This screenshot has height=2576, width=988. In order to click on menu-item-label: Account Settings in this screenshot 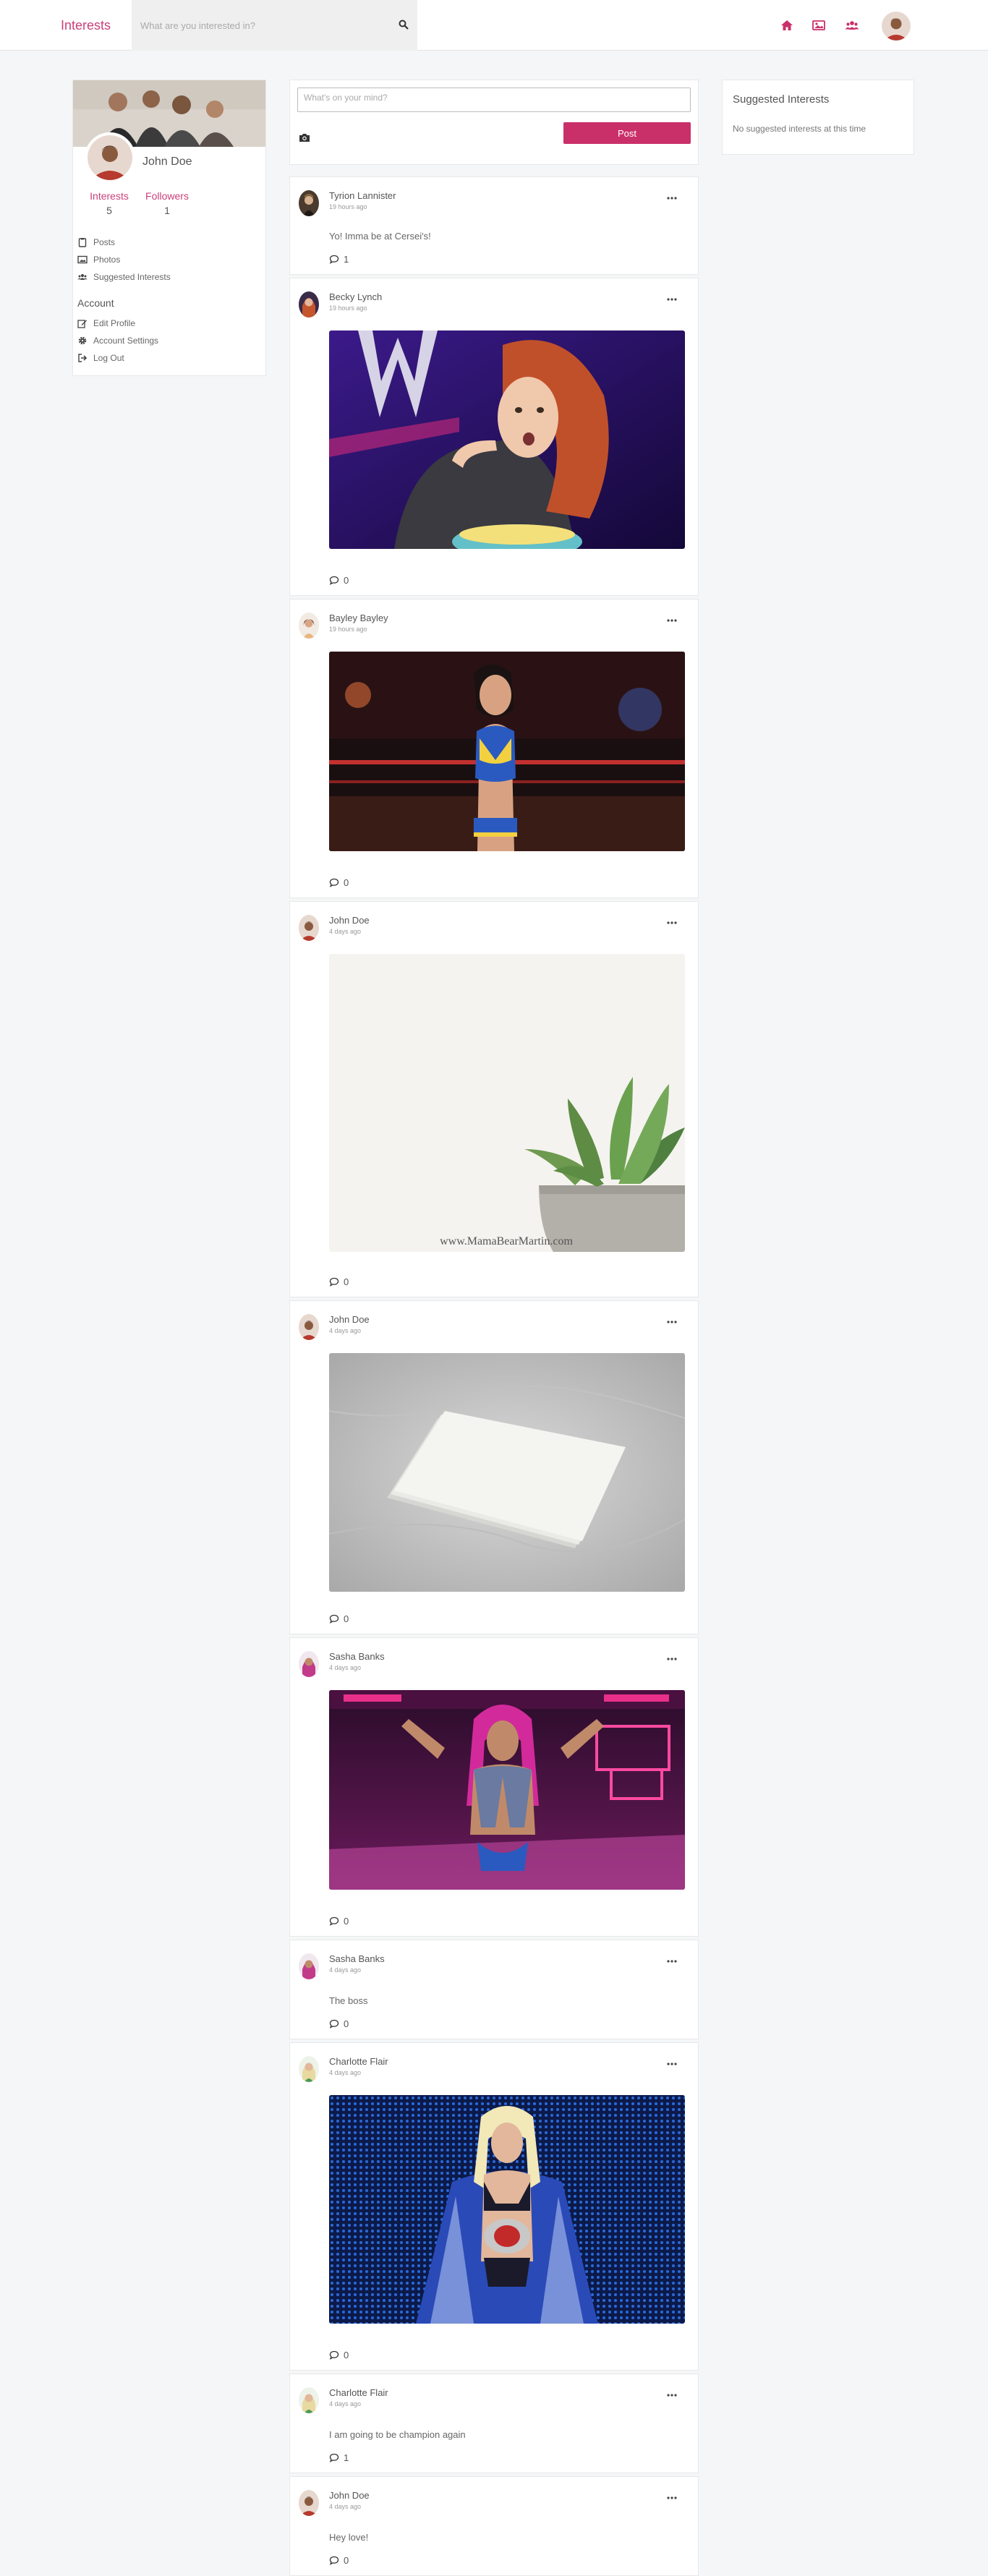, I will do `click(126, 341)`.